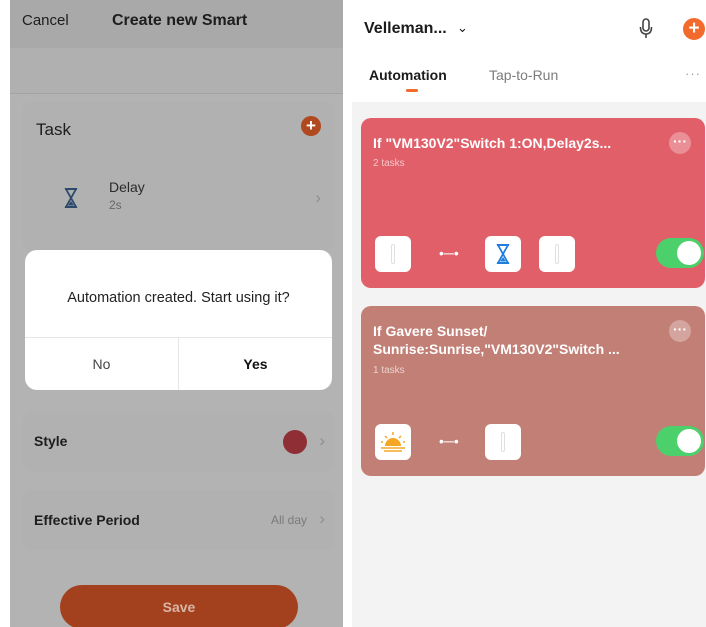  Describe the element at coordinates (178, 298) in the screenshot. I see `dialog-message: Automation created. Start using it?` at that location.